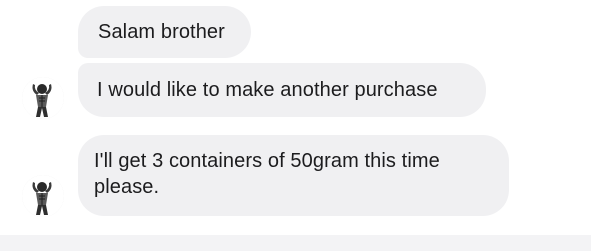 The image size is (591, 251). I want to click on message-bubble: I would like to make another purchase, so click(282, 90).